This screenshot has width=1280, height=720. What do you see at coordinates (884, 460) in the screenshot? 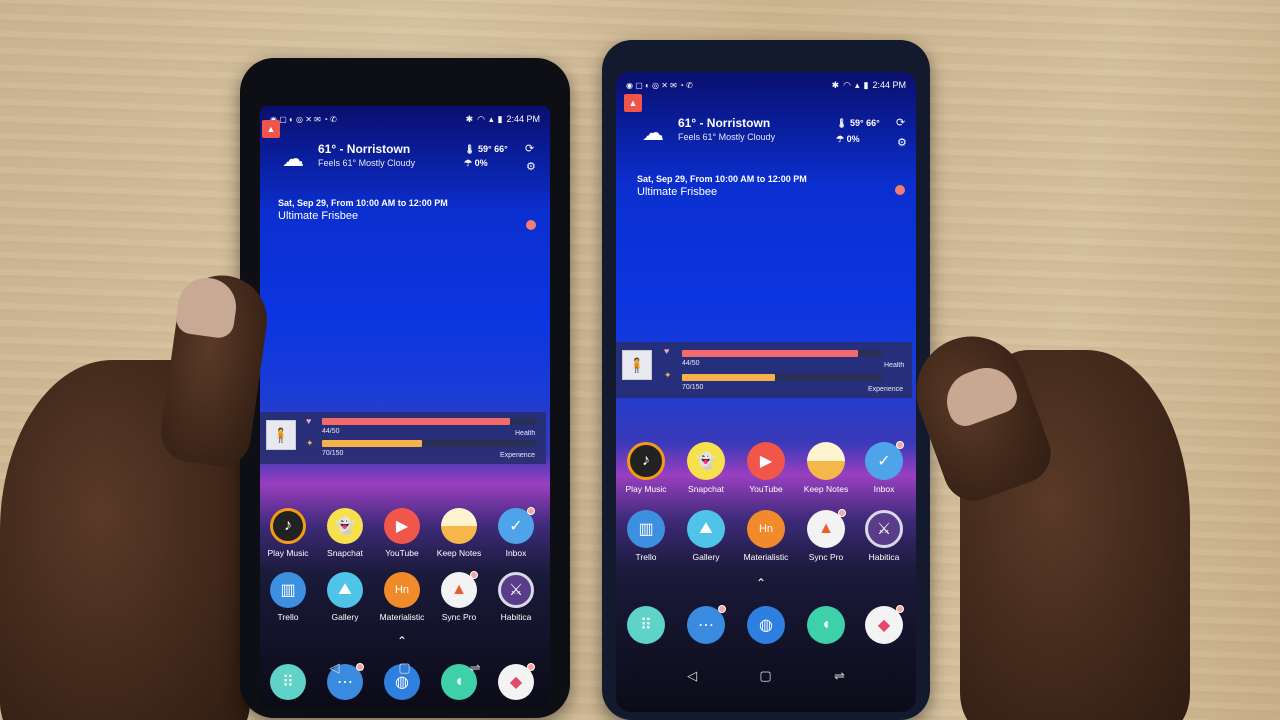
I see `inbox-icon: ✓` at bounding box center [884, 460].